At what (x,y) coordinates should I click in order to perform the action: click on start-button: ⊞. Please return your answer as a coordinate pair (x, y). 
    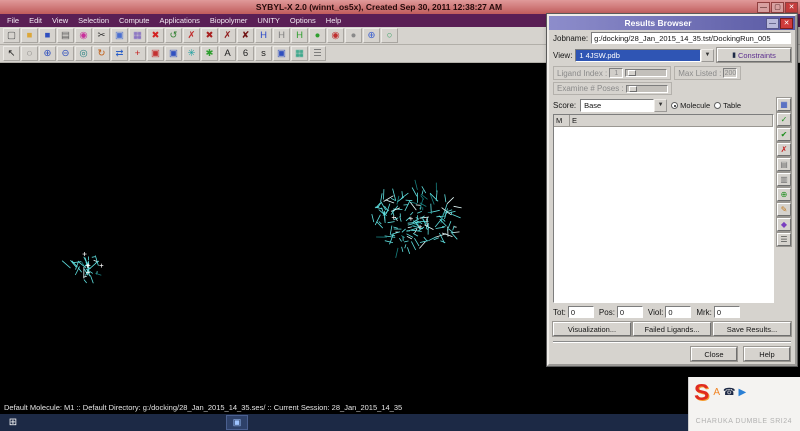
    Looking at the image, I should click on (13, 422).